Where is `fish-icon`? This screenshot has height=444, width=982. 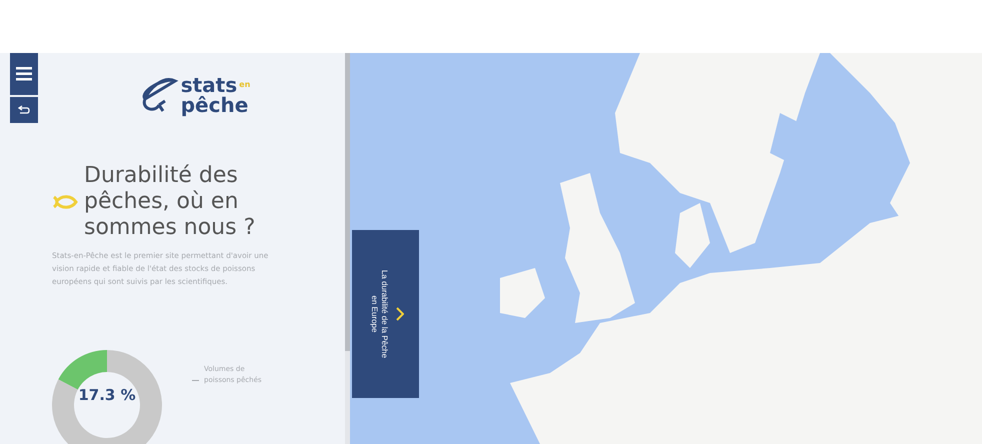
fish-icon is located at coordinates (65, 202).